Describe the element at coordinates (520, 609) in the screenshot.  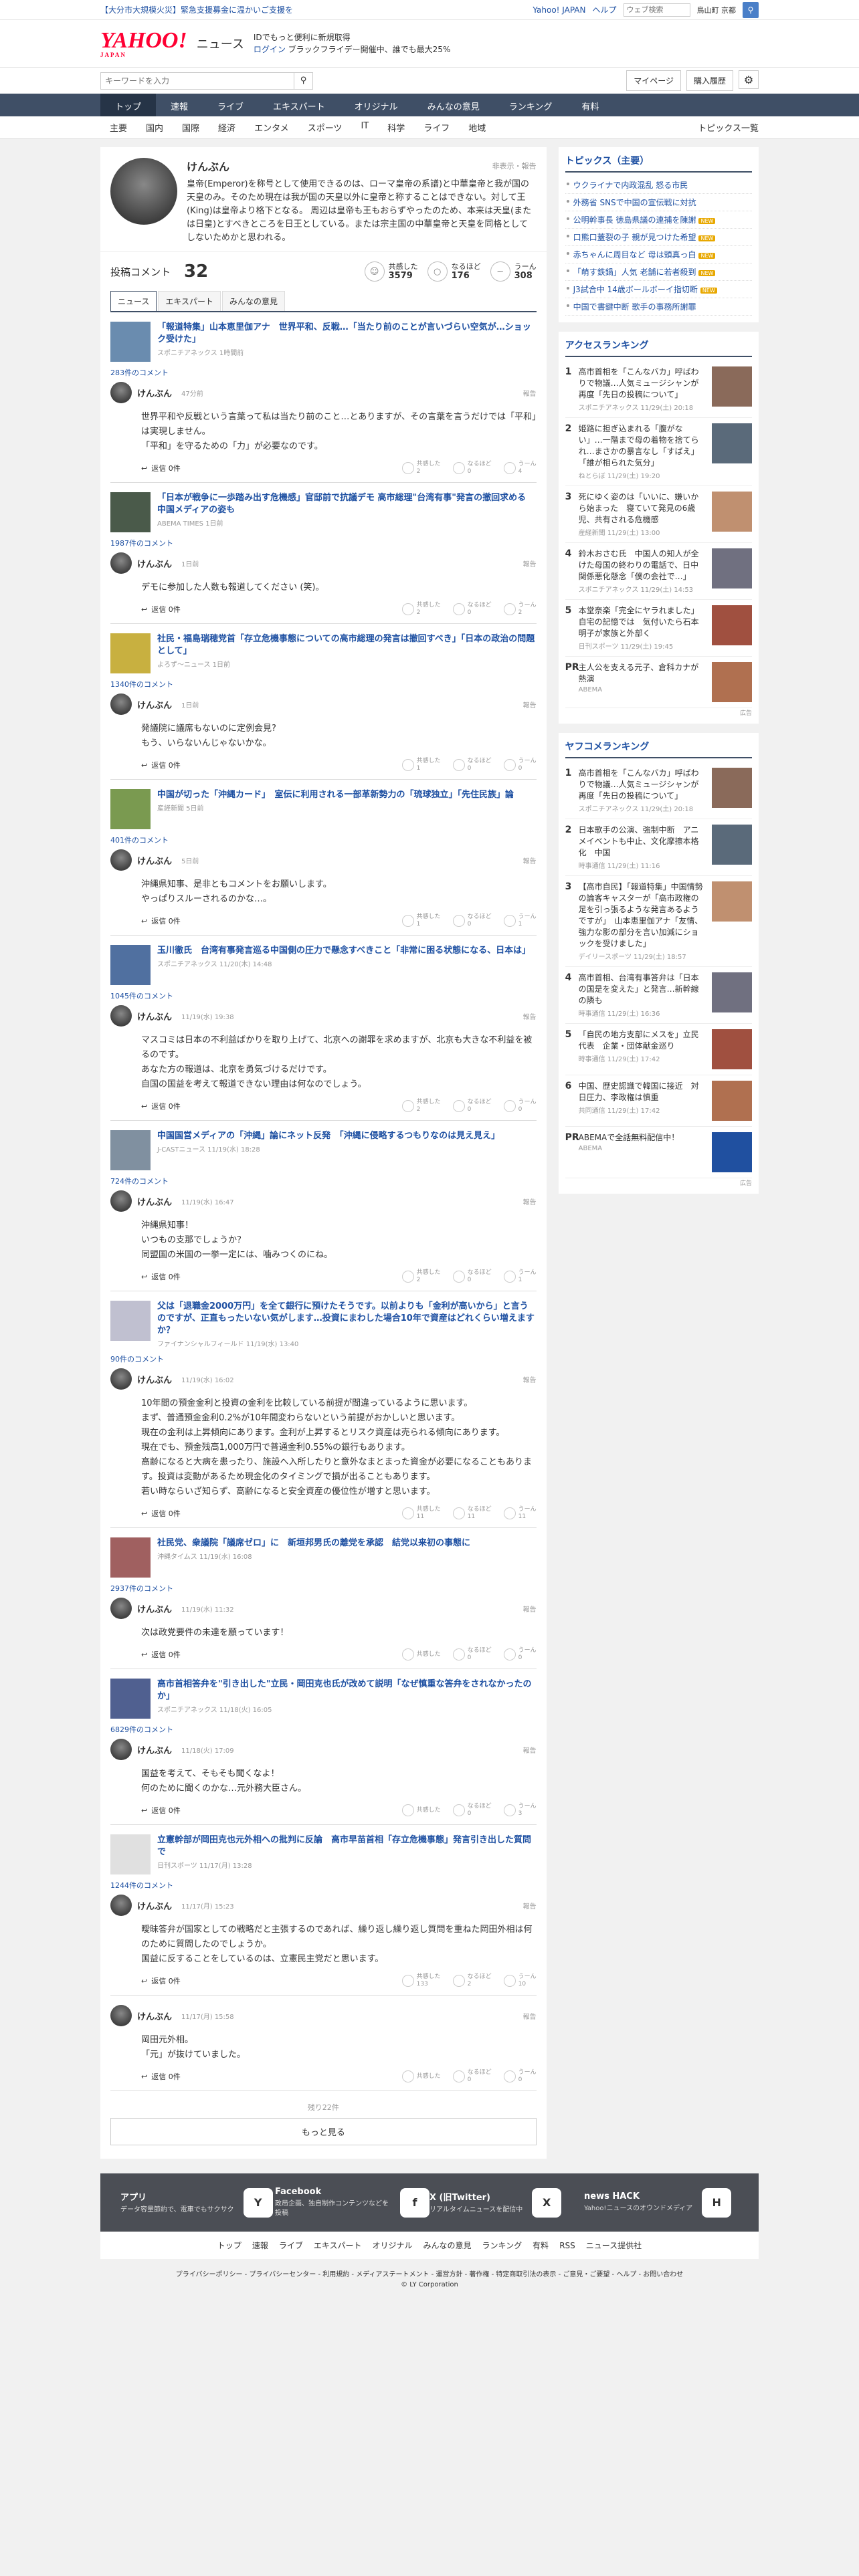
I see `uun-button: うーん 2` at that location.